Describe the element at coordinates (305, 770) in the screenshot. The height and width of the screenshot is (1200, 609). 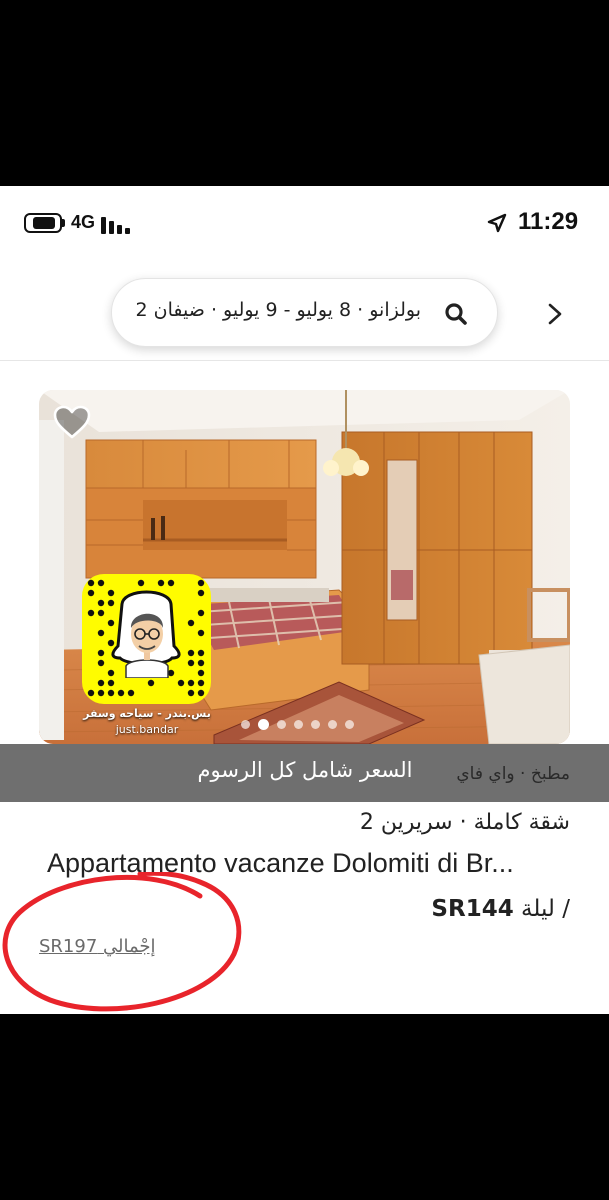
I see `price-note-caption: السعر شامل كل الرسوم` at that location.